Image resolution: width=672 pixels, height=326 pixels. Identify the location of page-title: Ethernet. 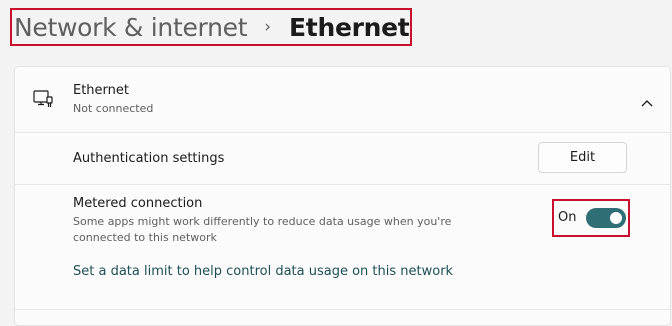
(349, 27).